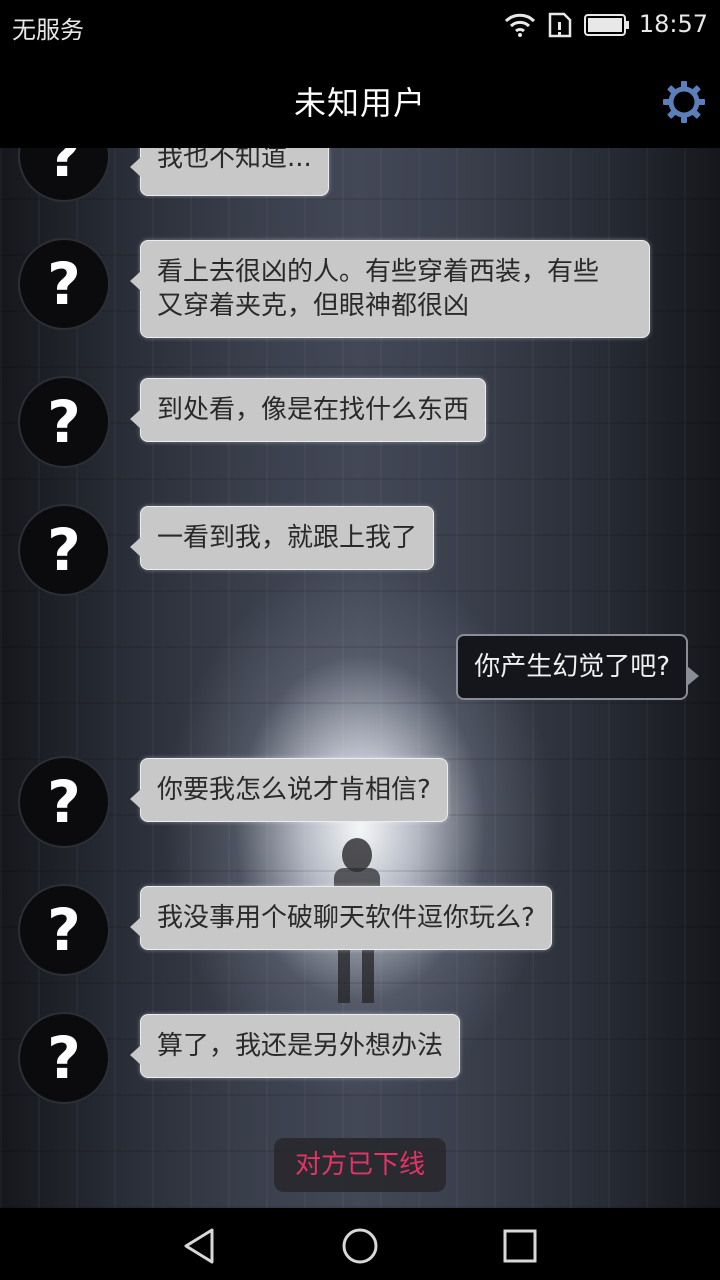 This screenshot has height=1280, width=720. What do you see at coordinates (313, 410) in the screenshot?
I see `message-text: 到处看，像是在找什么东西` at bounding box center [313, 410].